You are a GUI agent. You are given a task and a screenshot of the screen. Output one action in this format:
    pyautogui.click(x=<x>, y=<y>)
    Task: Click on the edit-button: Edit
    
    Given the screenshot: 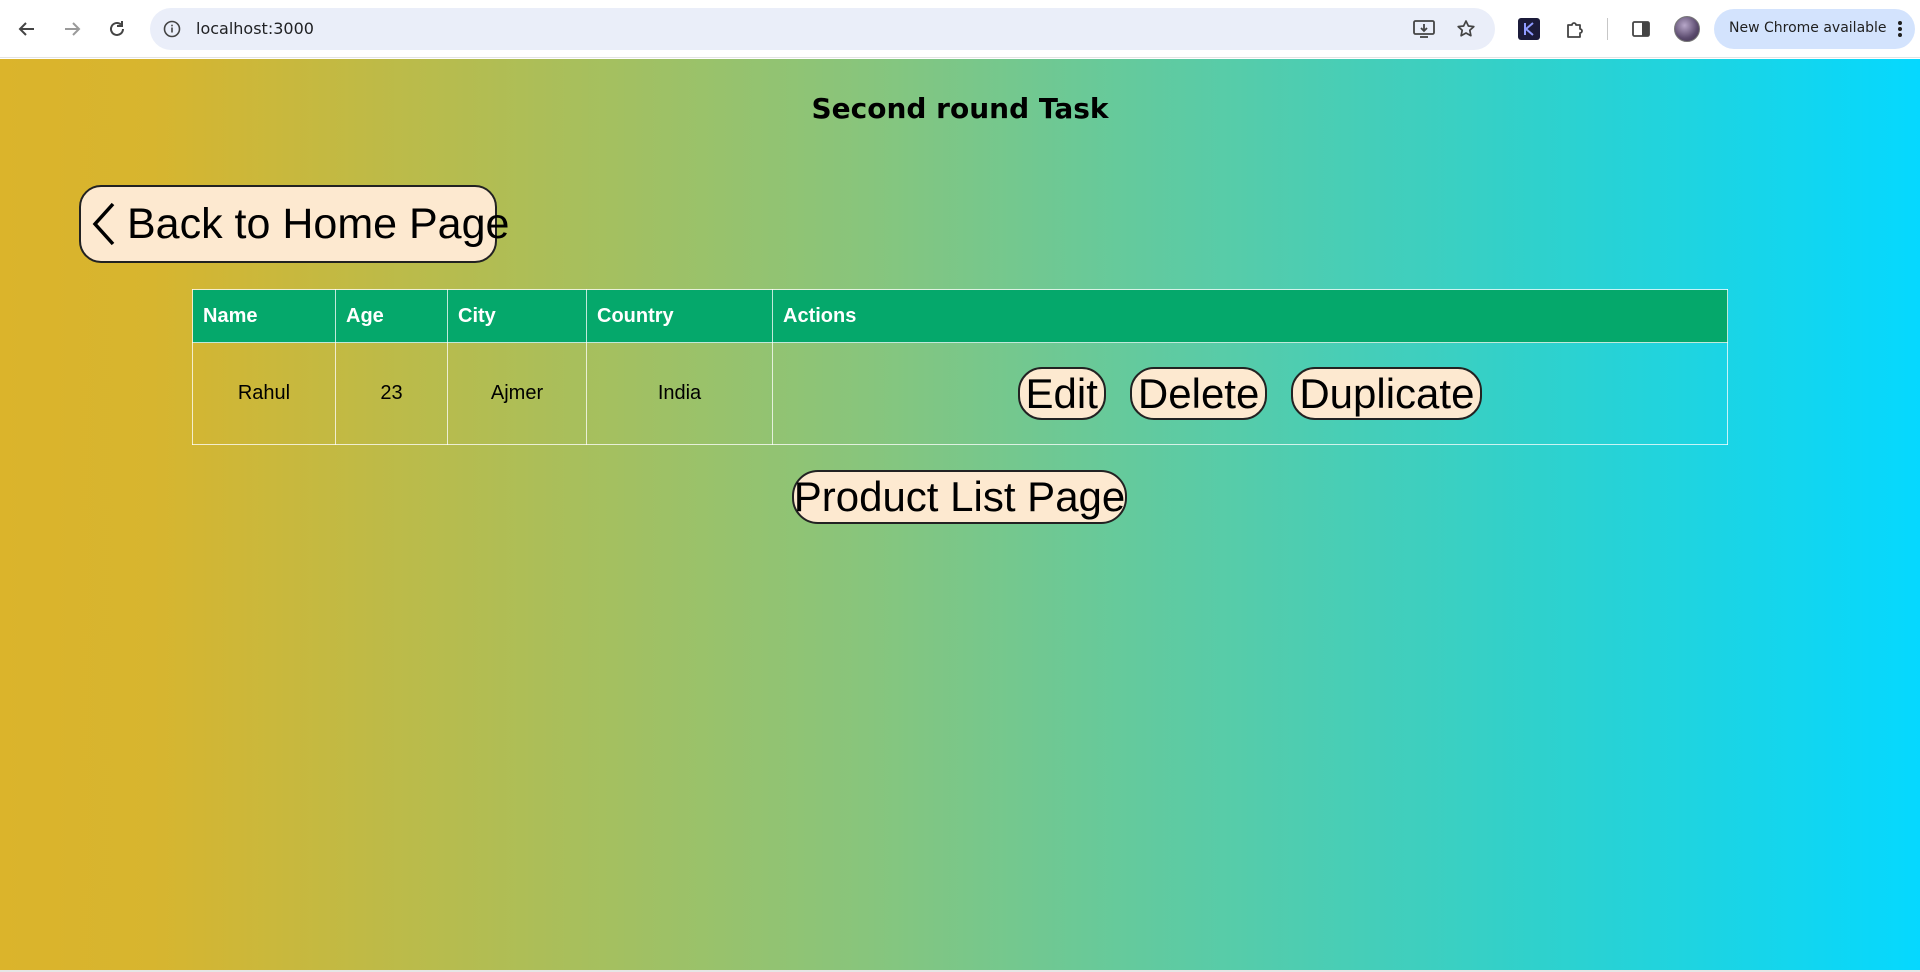 What is the action you would take?
    pyautogui.click(x=1061, y=393)
    